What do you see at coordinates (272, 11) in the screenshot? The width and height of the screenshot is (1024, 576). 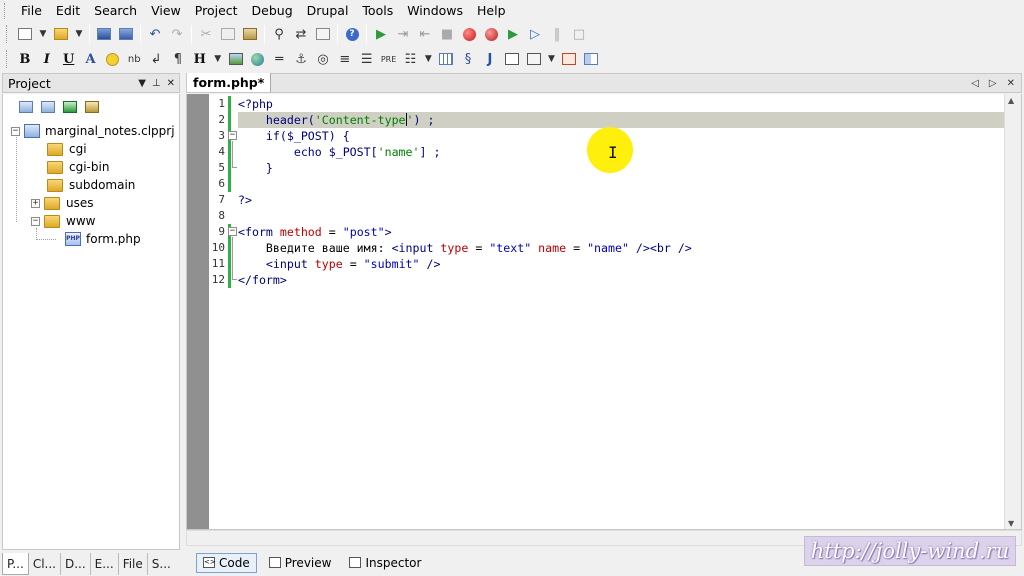 I see `menu-debug: Debug` at bounding box center [272, 11].